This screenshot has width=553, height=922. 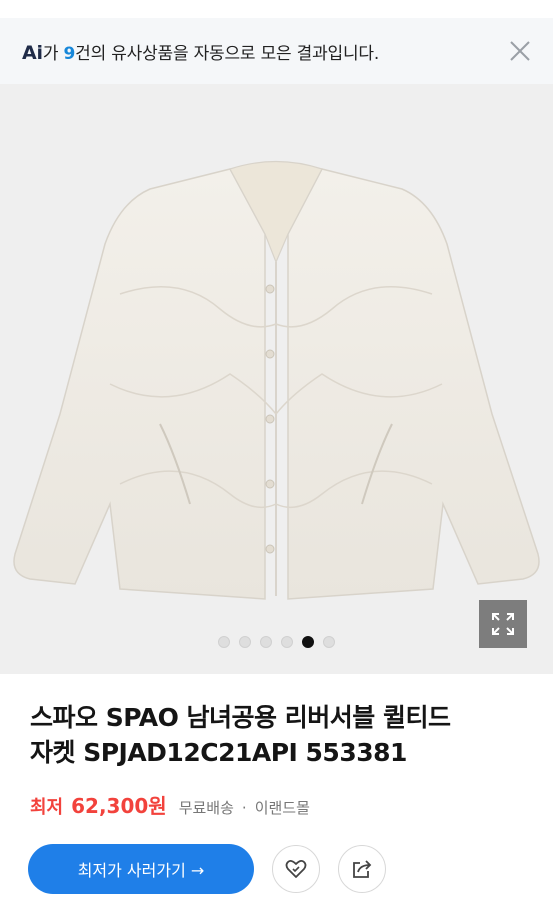 I want to click on share-button, so click(x=362, y=869).